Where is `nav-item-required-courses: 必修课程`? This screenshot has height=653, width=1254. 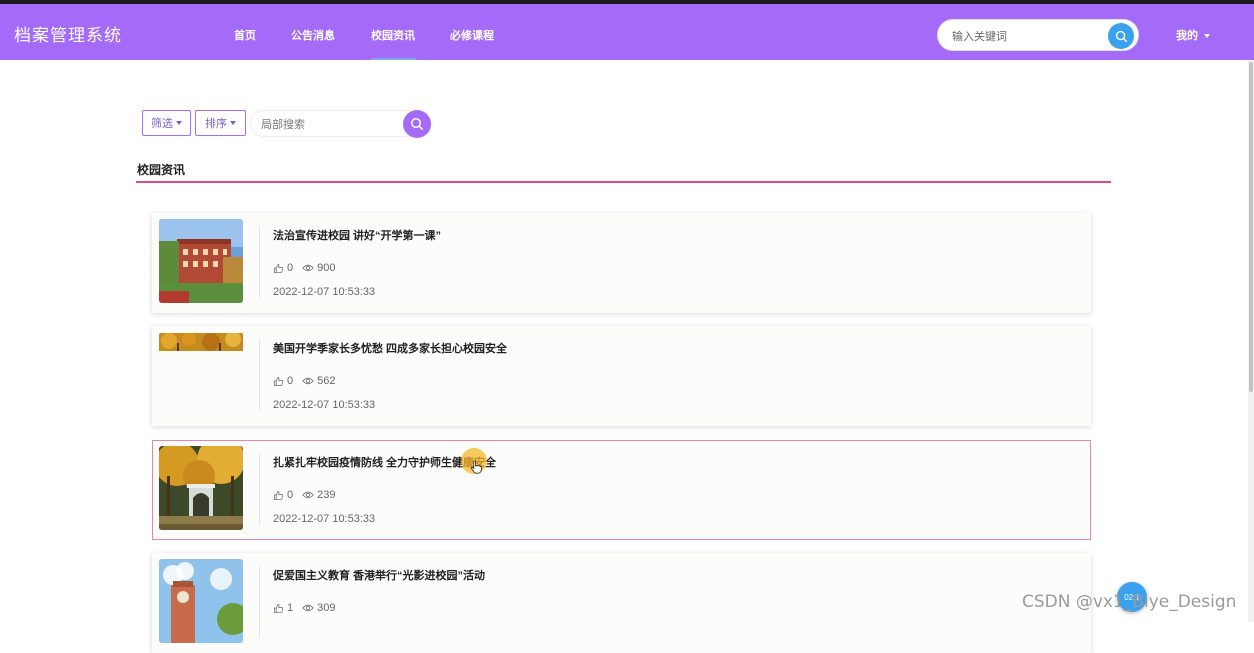 nav-item-required-courses: 必修课程 is located at coordinates (472, 35).